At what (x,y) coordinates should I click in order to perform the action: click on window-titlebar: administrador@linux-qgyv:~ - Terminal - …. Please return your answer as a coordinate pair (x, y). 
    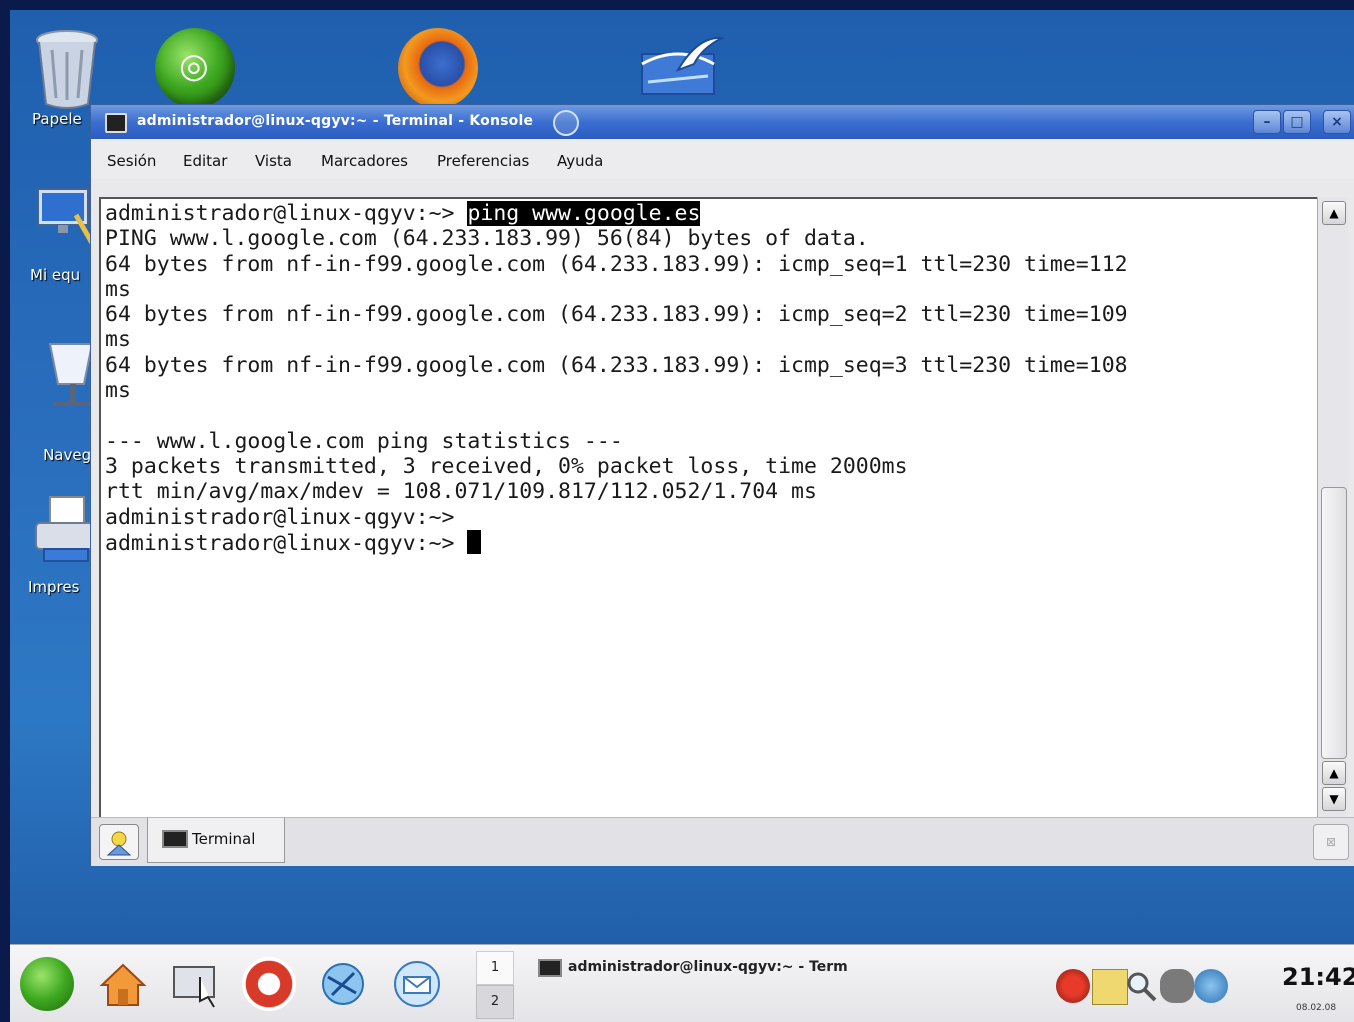
    Looking at the image, I should click on (722, 122).